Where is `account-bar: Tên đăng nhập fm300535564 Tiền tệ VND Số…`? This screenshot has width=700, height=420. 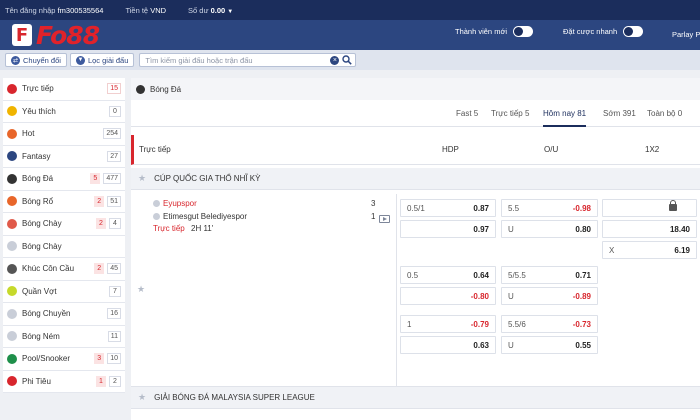
account-bar: Tên đăng nhập fm300535564 Tiền tệ VND Số… is located at coordinates (350, 10).